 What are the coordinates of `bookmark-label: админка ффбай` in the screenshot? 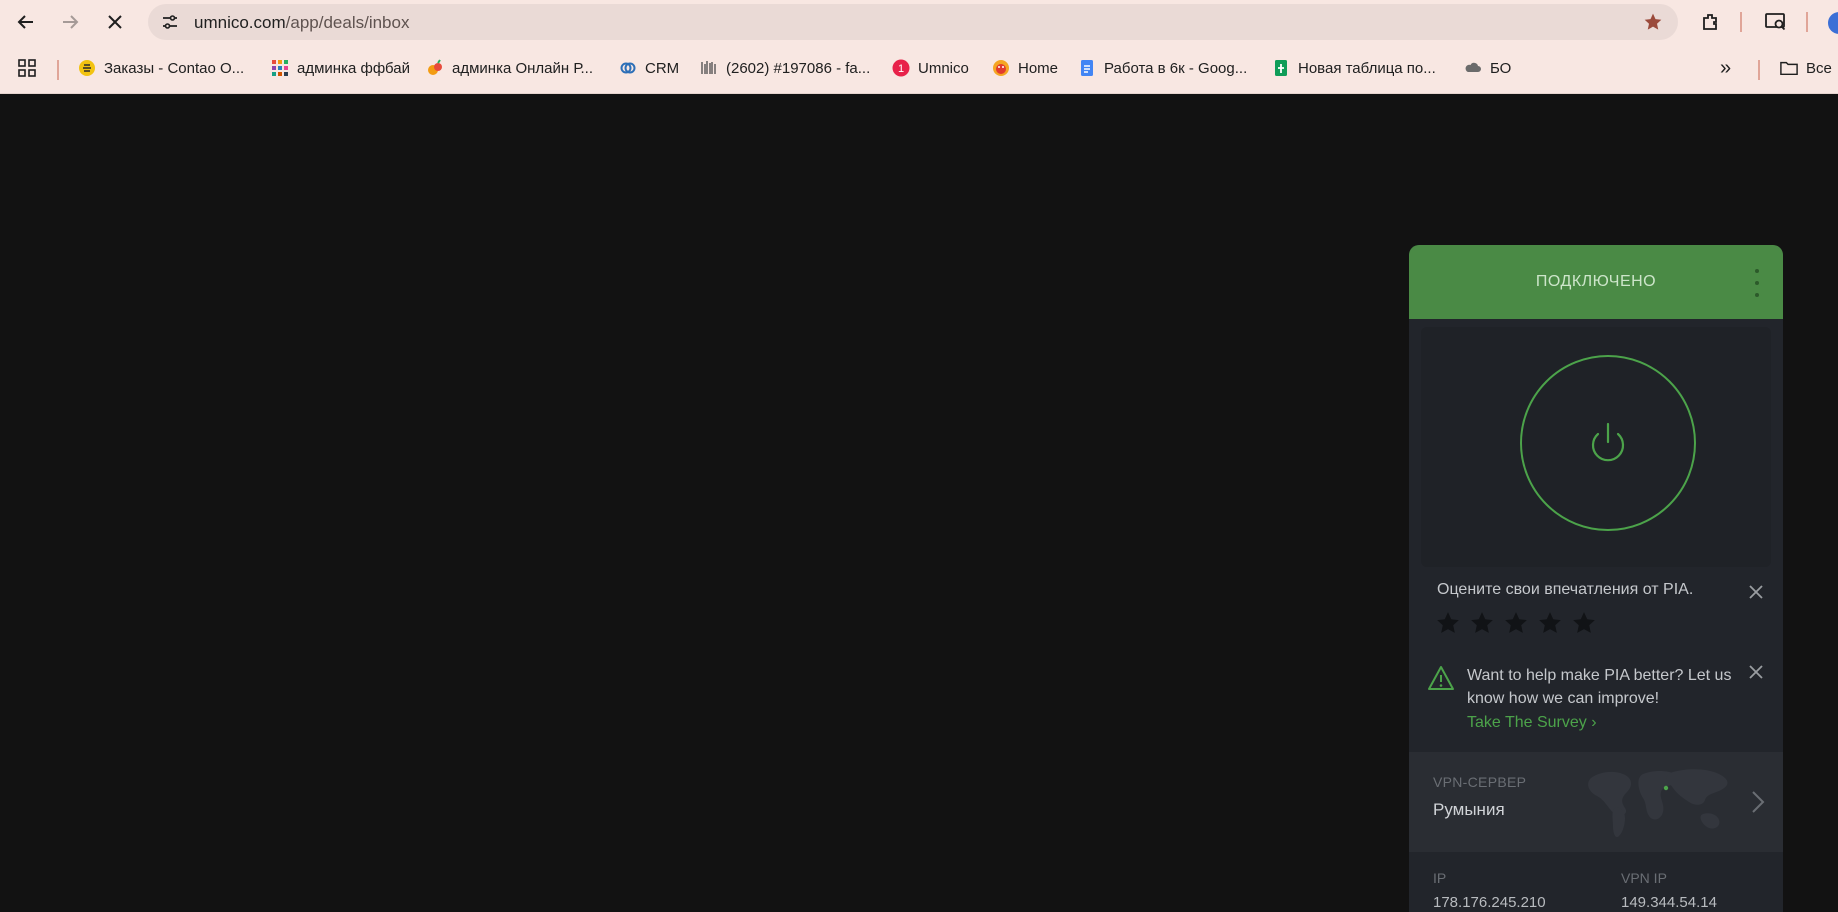 It's located at (353, 68).